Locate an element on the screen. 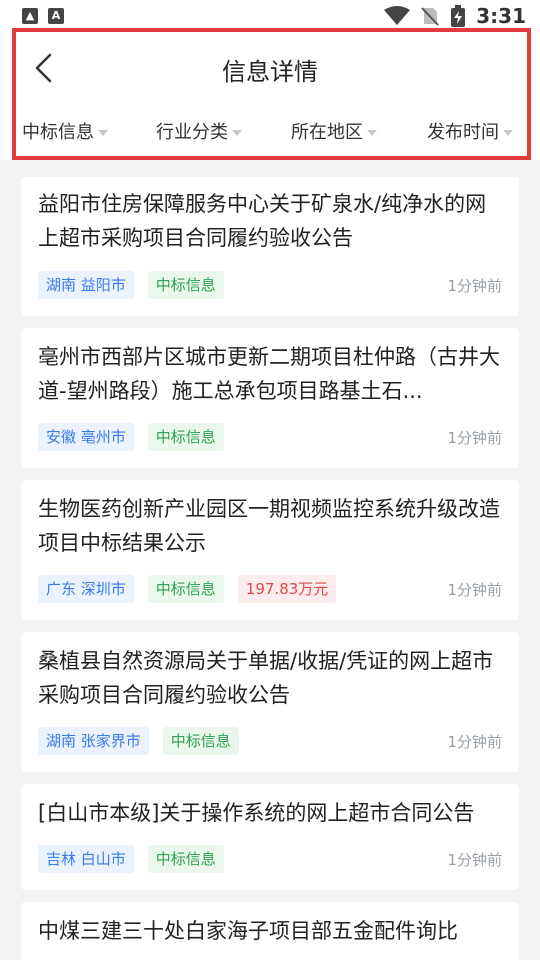  list-item-title: 生物医药创新产业园区一期视频监控系统升级改造项目中标结果公示 is located at coordinates (269, 526).